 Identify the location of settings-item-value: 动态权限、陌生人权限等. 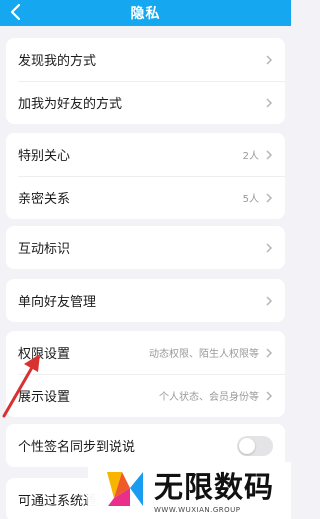
(204, 354).